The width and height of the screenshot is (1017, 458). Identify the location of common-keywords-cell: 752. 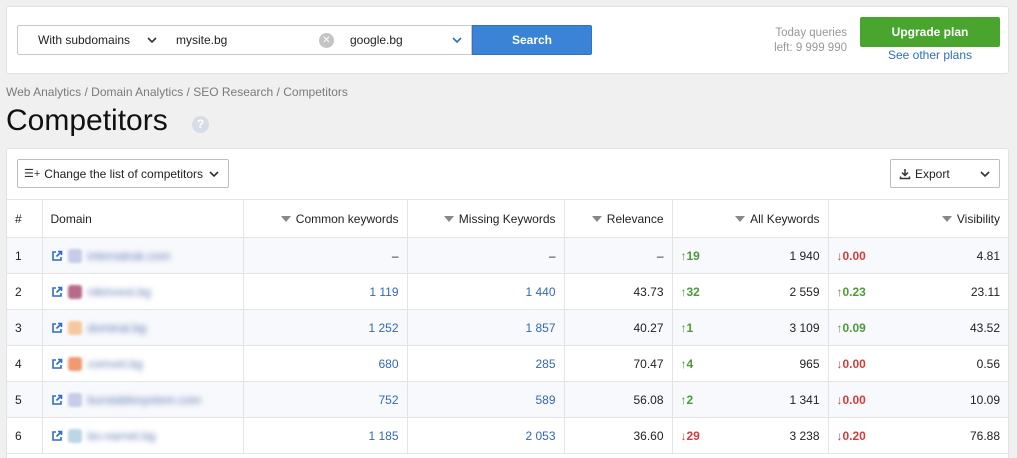
(325, 399).